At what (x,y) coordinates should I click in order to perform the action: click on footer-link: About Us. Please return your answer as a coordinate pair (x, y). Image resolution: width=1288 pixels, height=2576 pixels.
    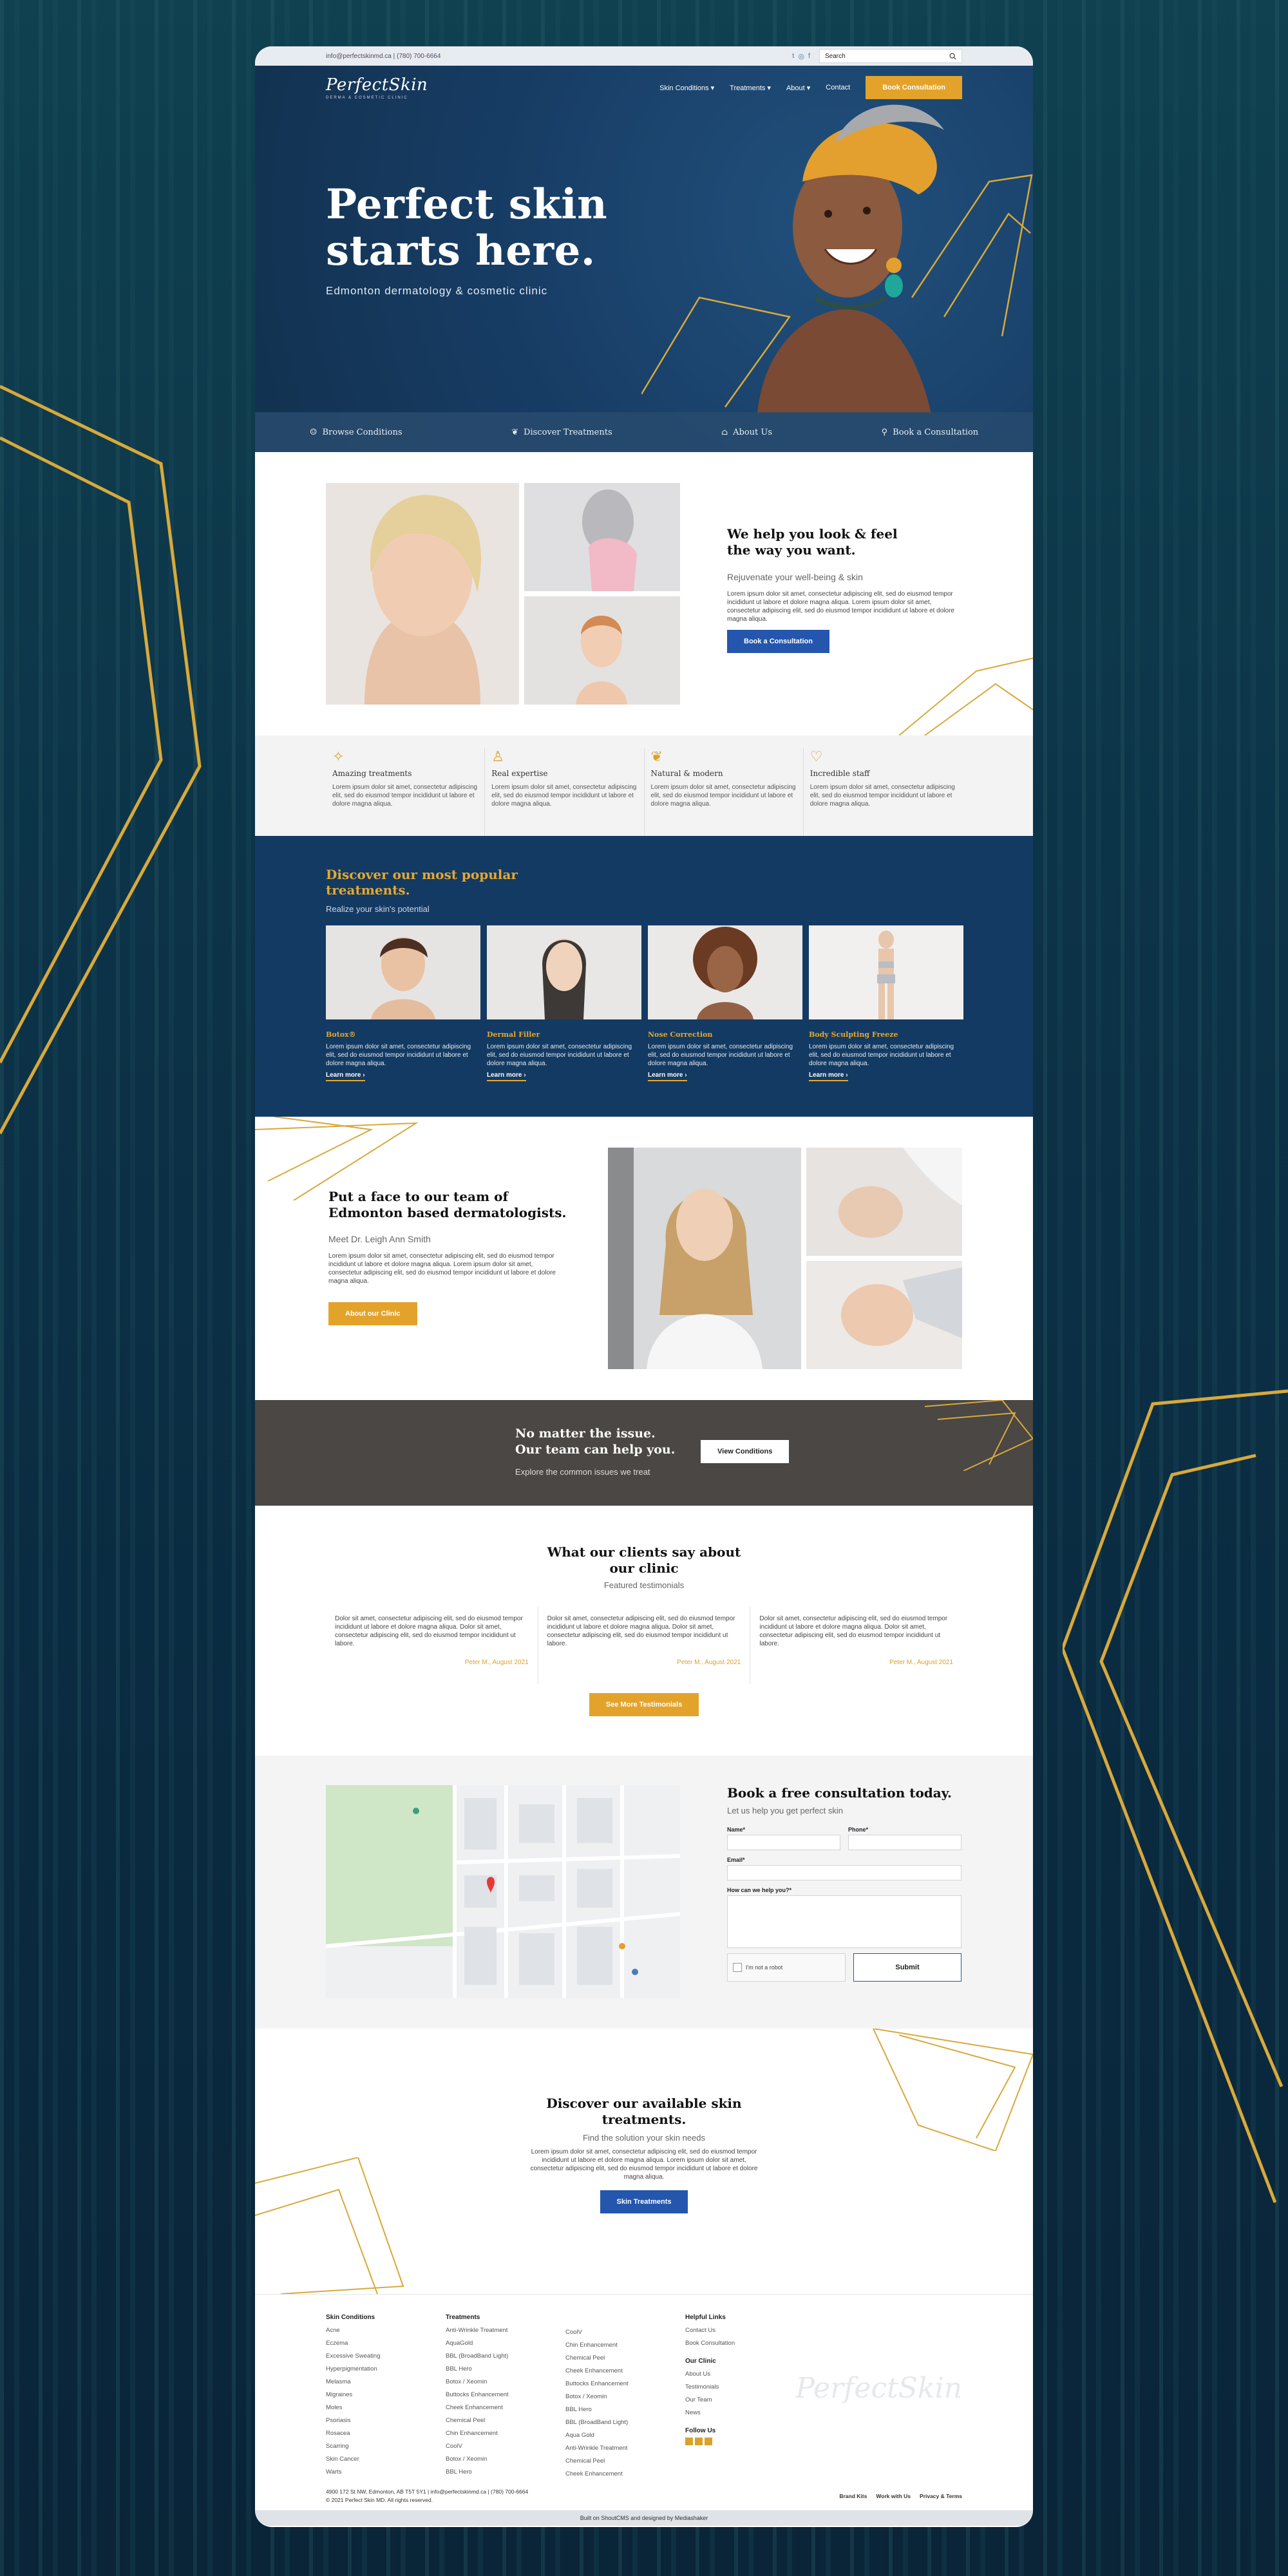
    Looking at the image, I should click on (745, 2374).